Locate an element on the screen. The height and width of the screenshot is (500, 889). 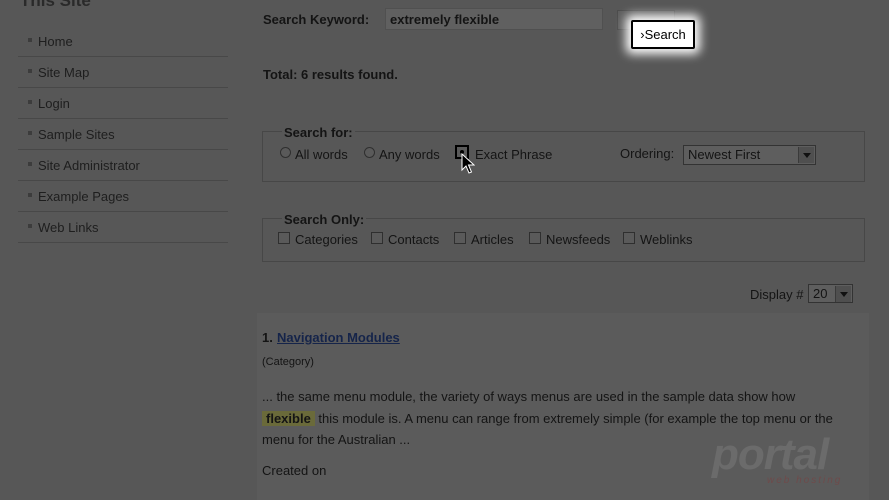
radio-exact-phrase-label: Exact Phrase is located at coordinates (513, 154).